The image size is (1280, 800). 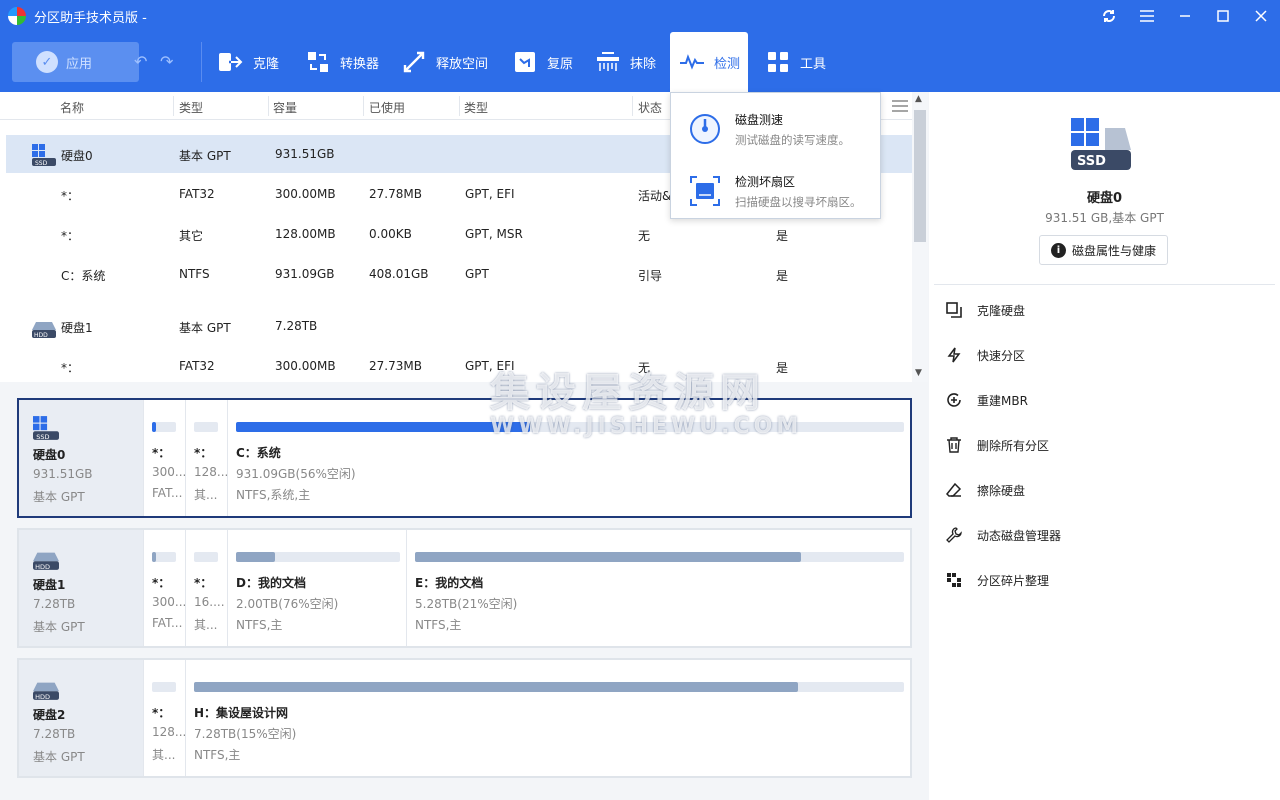 I want to click on refresh-button, so click(x=1109, y=16).